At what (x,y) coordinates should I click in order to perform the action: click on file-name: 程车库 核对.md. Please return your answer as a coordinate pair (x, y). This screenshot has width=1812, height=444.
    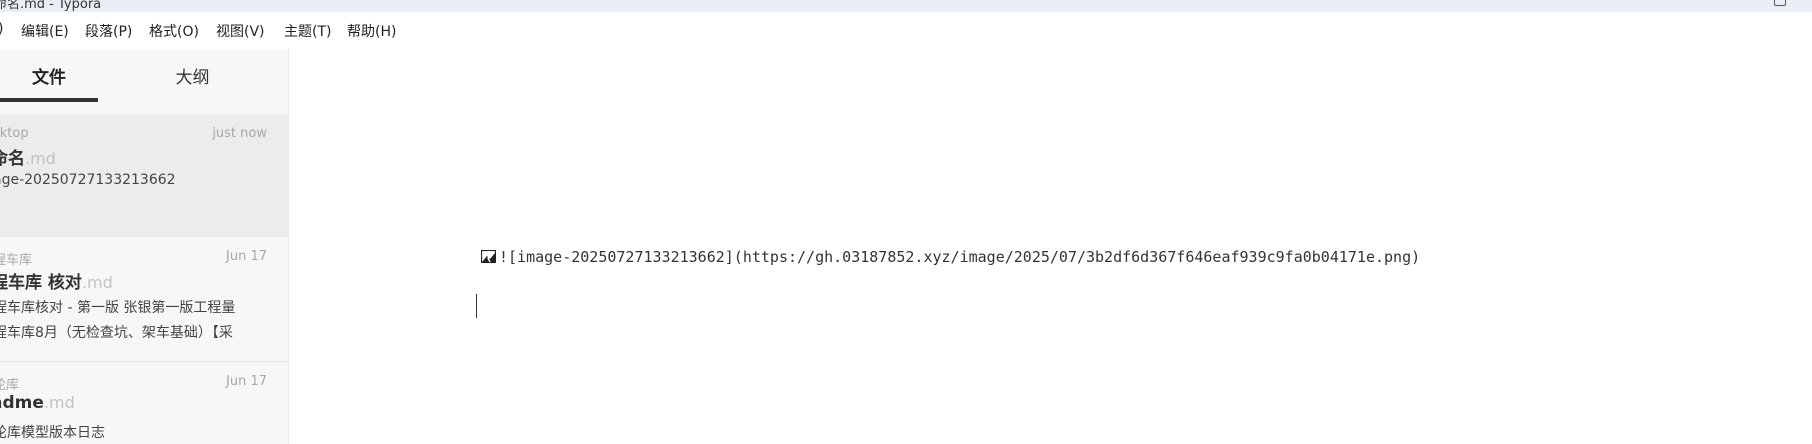
    Looking at the image, I should click on (56, 280).